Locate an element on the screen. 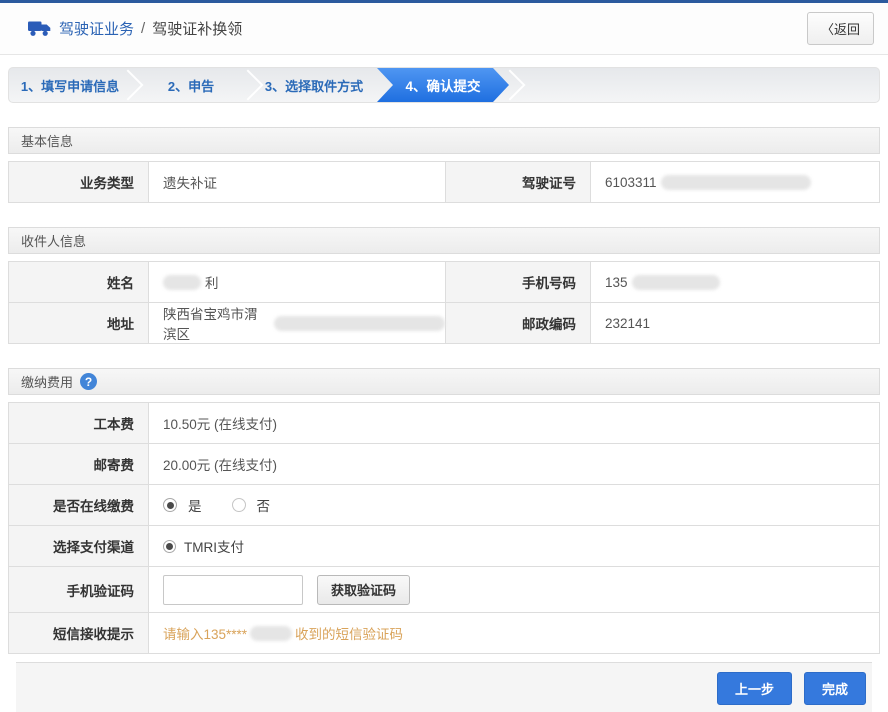 The image size is (888, 712). pay-channel-label: 选择支付渠道 is located at coordinates (79, 546).